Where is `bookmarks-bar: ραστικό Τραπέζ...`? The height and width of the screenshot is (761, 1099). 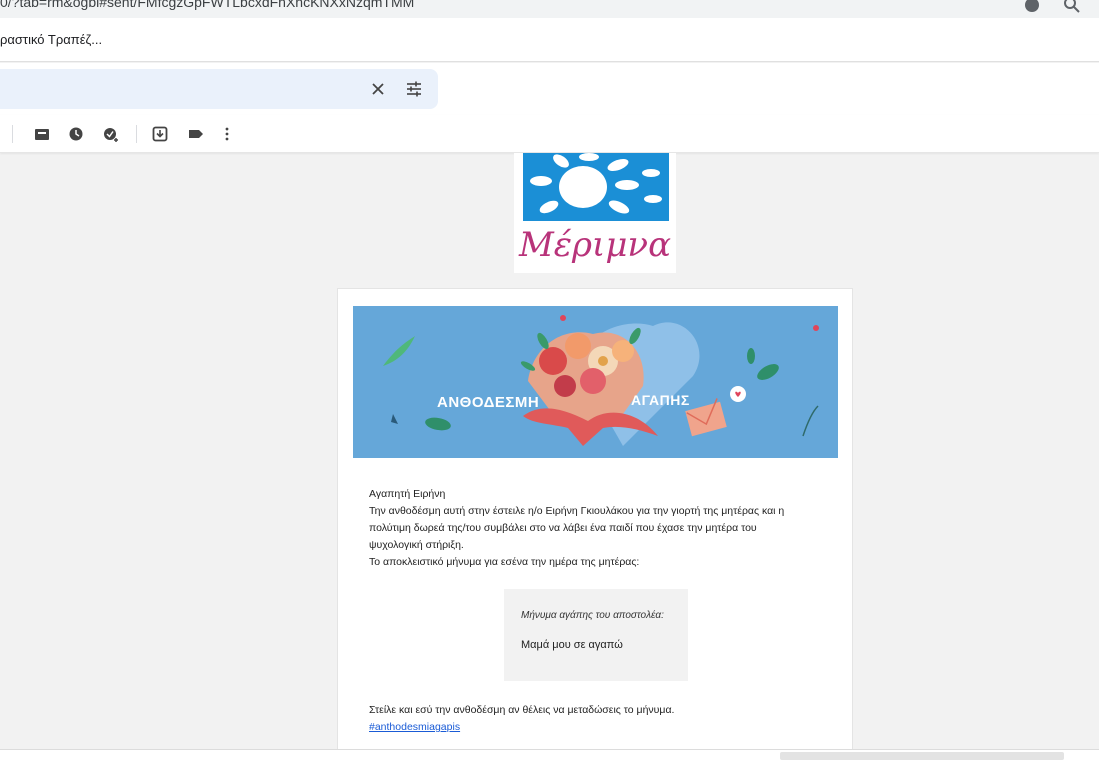 bookmarks-bar: ραστικό Τραπέζ... is located at coordinates (549, 40).